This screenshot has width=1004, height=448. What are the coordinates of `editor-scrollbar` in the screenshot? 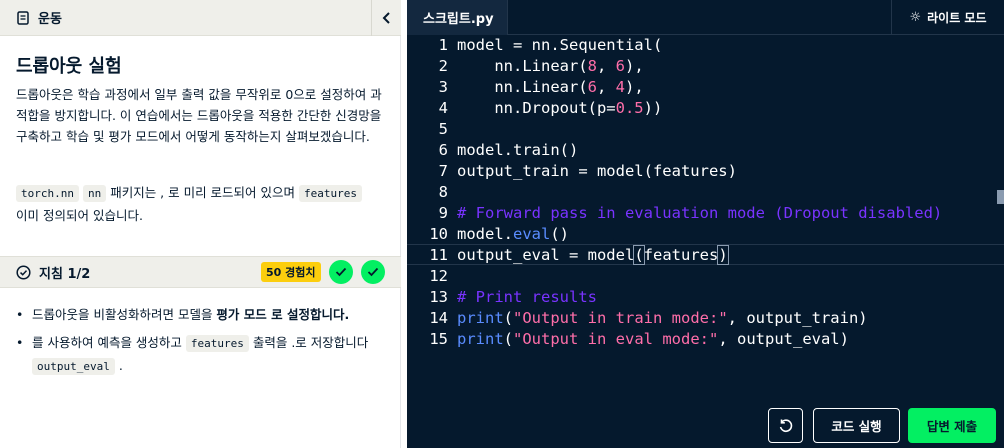 It's located at (1000, 197).